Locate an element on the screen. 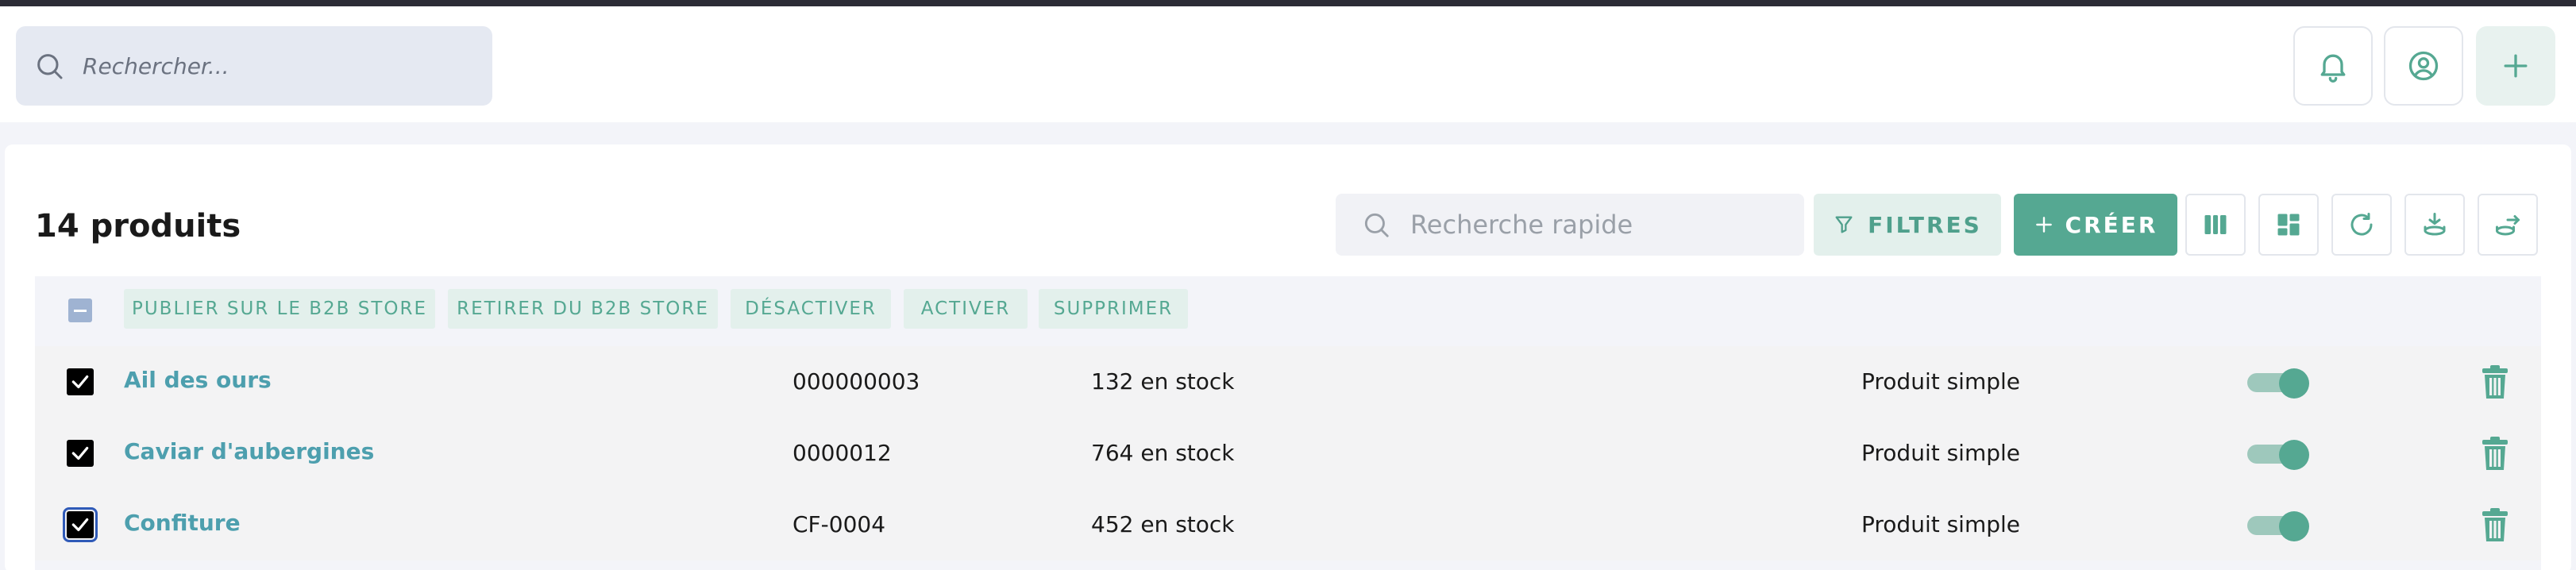 Image resolution: width=2576 pixels, height=570 pixels. refresh-icon is located at coordinates (2361, 224).